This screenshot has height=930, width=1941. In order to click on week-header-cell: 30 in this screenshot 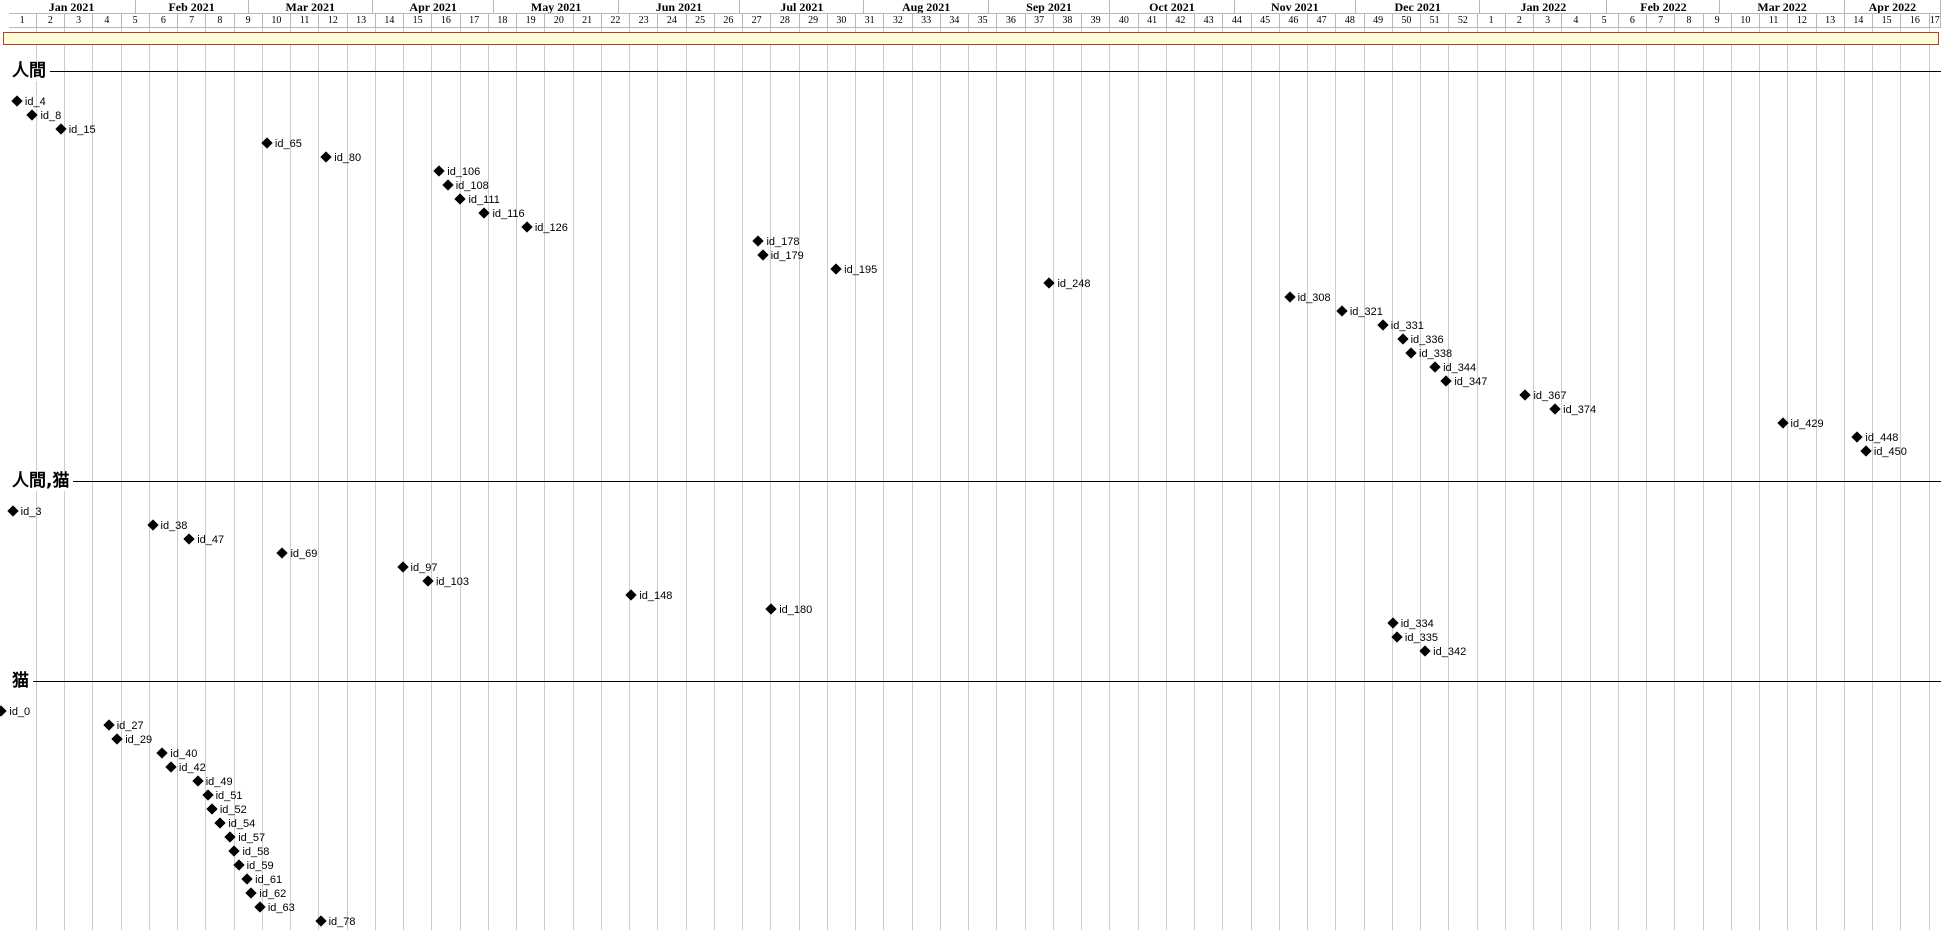, I will do `click(841, 21)`.